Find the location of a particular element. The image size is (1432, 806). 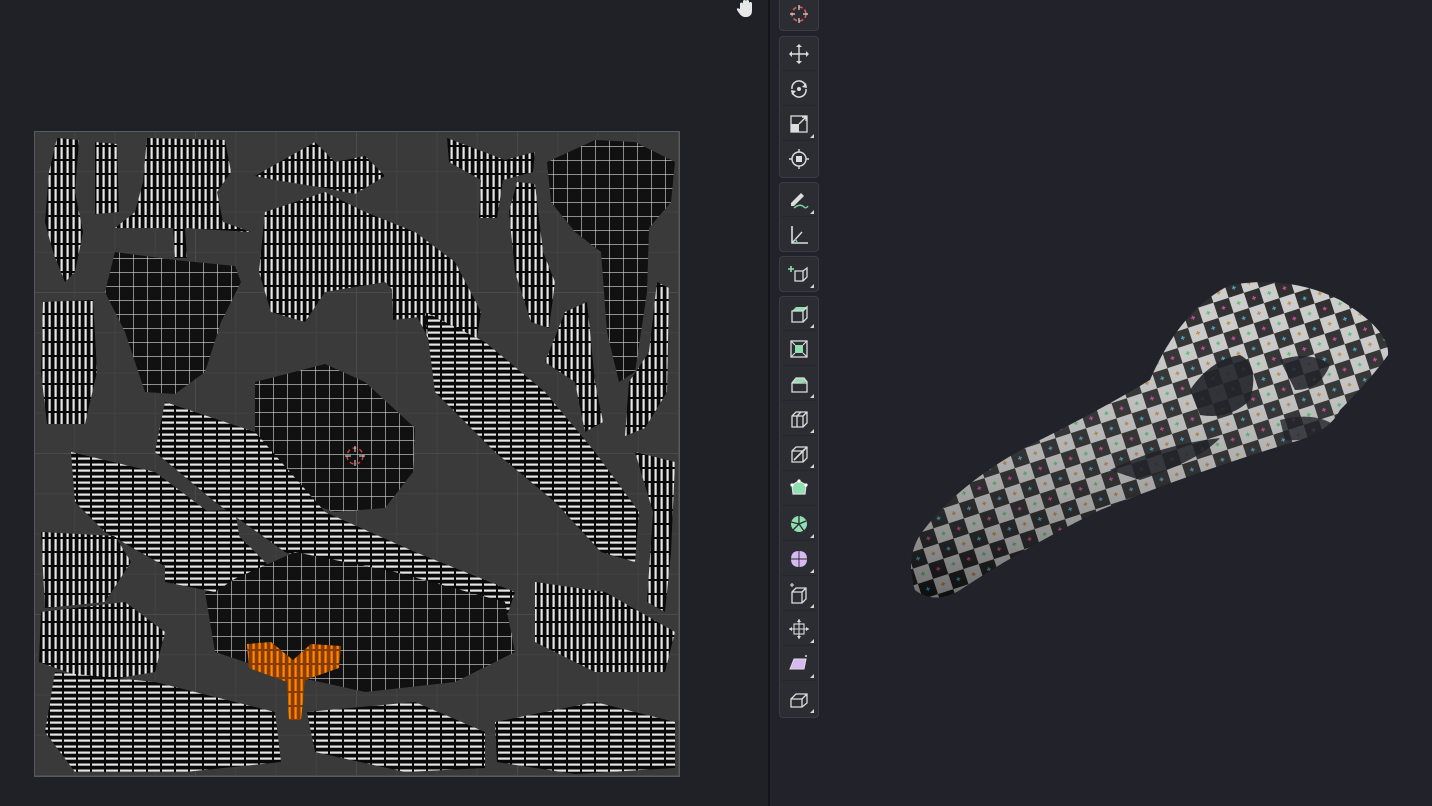

smooth-tool-button is located at coordinates (799, 559).